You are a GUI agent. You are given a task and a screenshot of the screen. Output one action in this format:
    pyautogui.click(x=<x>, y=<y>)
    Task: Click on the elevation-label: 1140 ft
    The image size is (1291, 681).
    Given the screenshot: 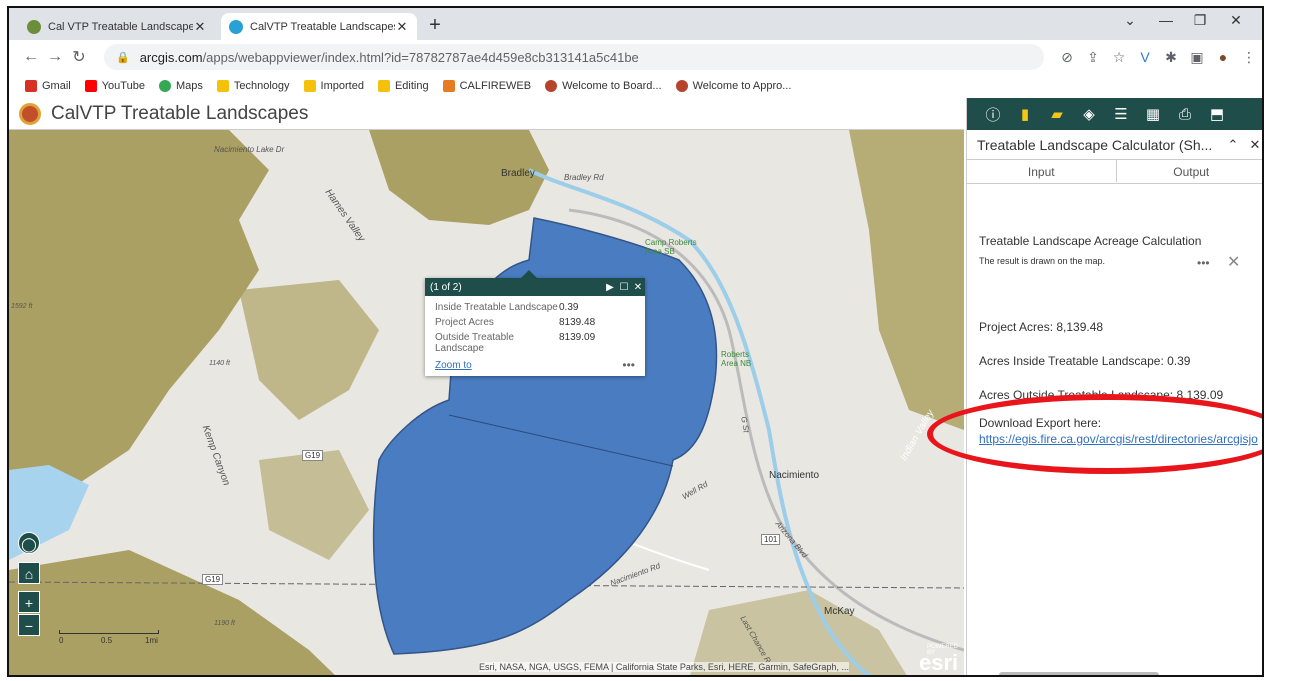 What is the action you would take?
    pyautogui.click(x=219, y=363)
    